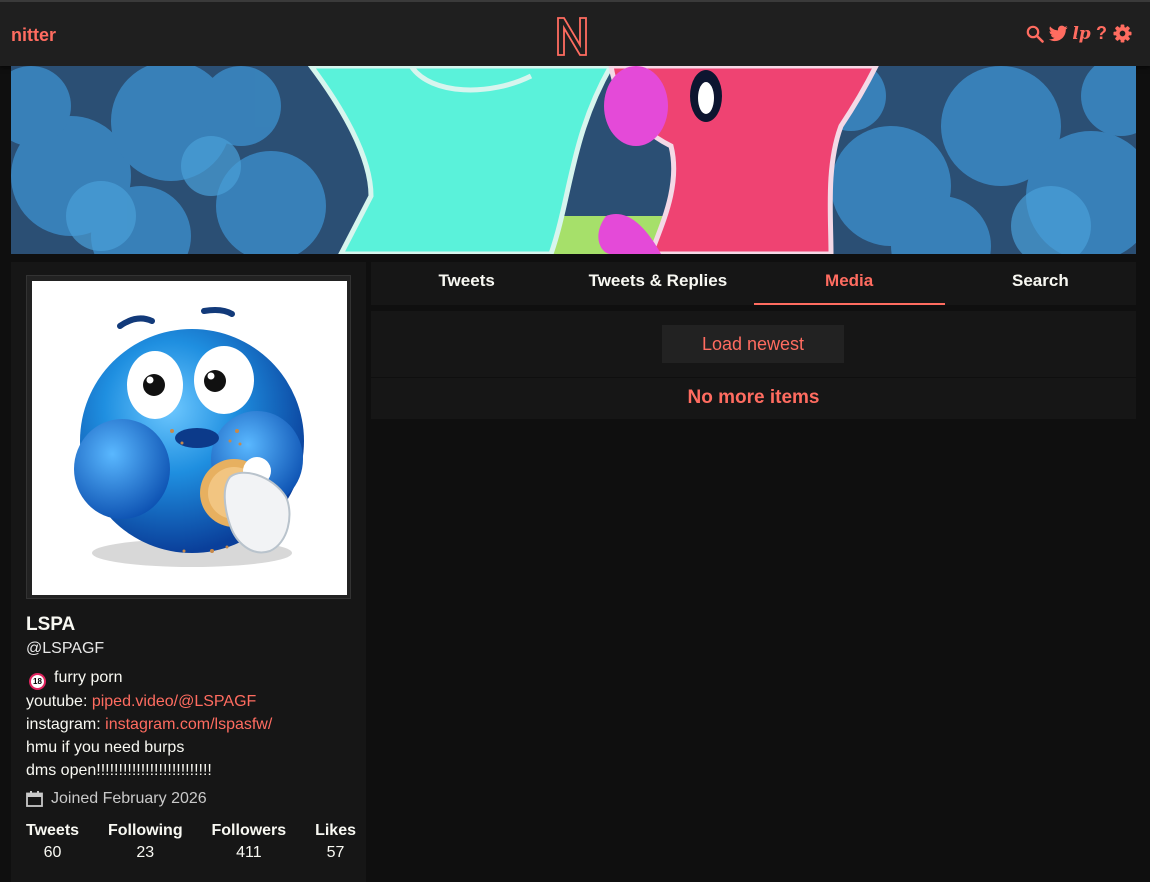 This screenshot has height=882, width=1150. What do you see at coordinates (1081, 34) in the screenshot?
I see `lp-icon: lp` at bounding box center [1081, 34].